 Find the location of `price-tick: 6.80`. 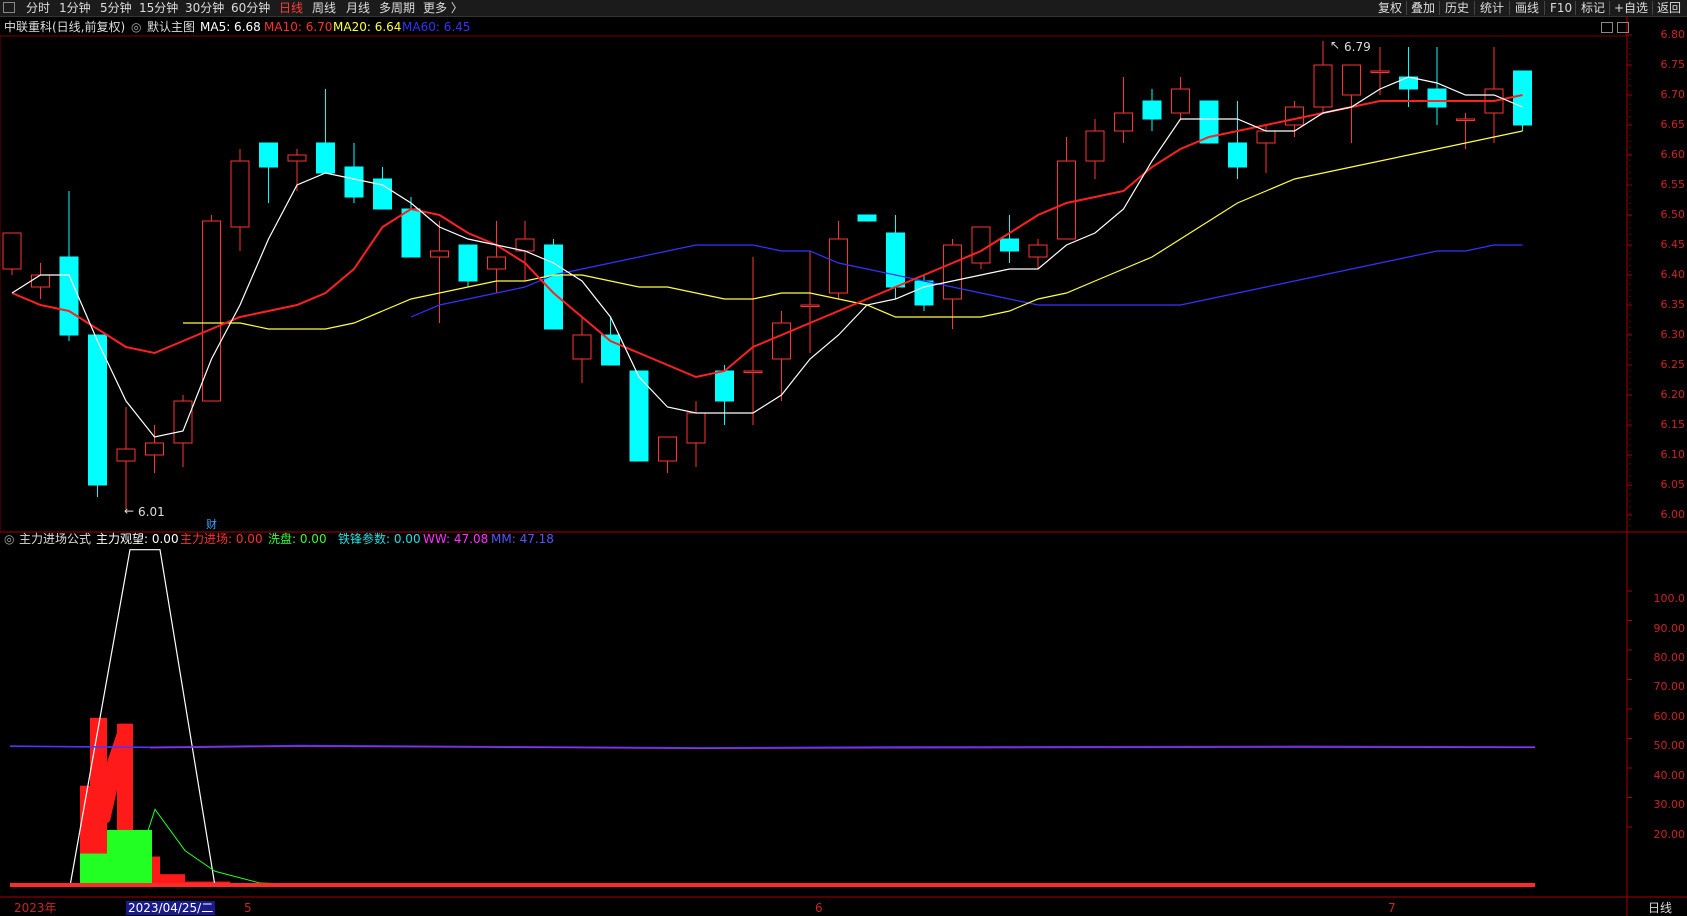

price-tick: 6.80 is located at coordinates (1673, 34).